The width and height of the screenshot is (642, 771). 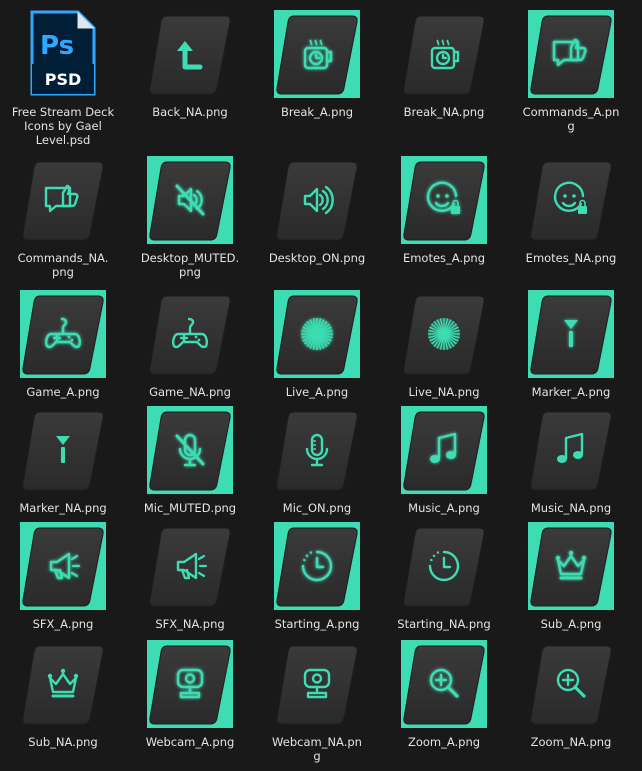 I want to click on file-name: Game_NA.png, so click(x=190, y=392).